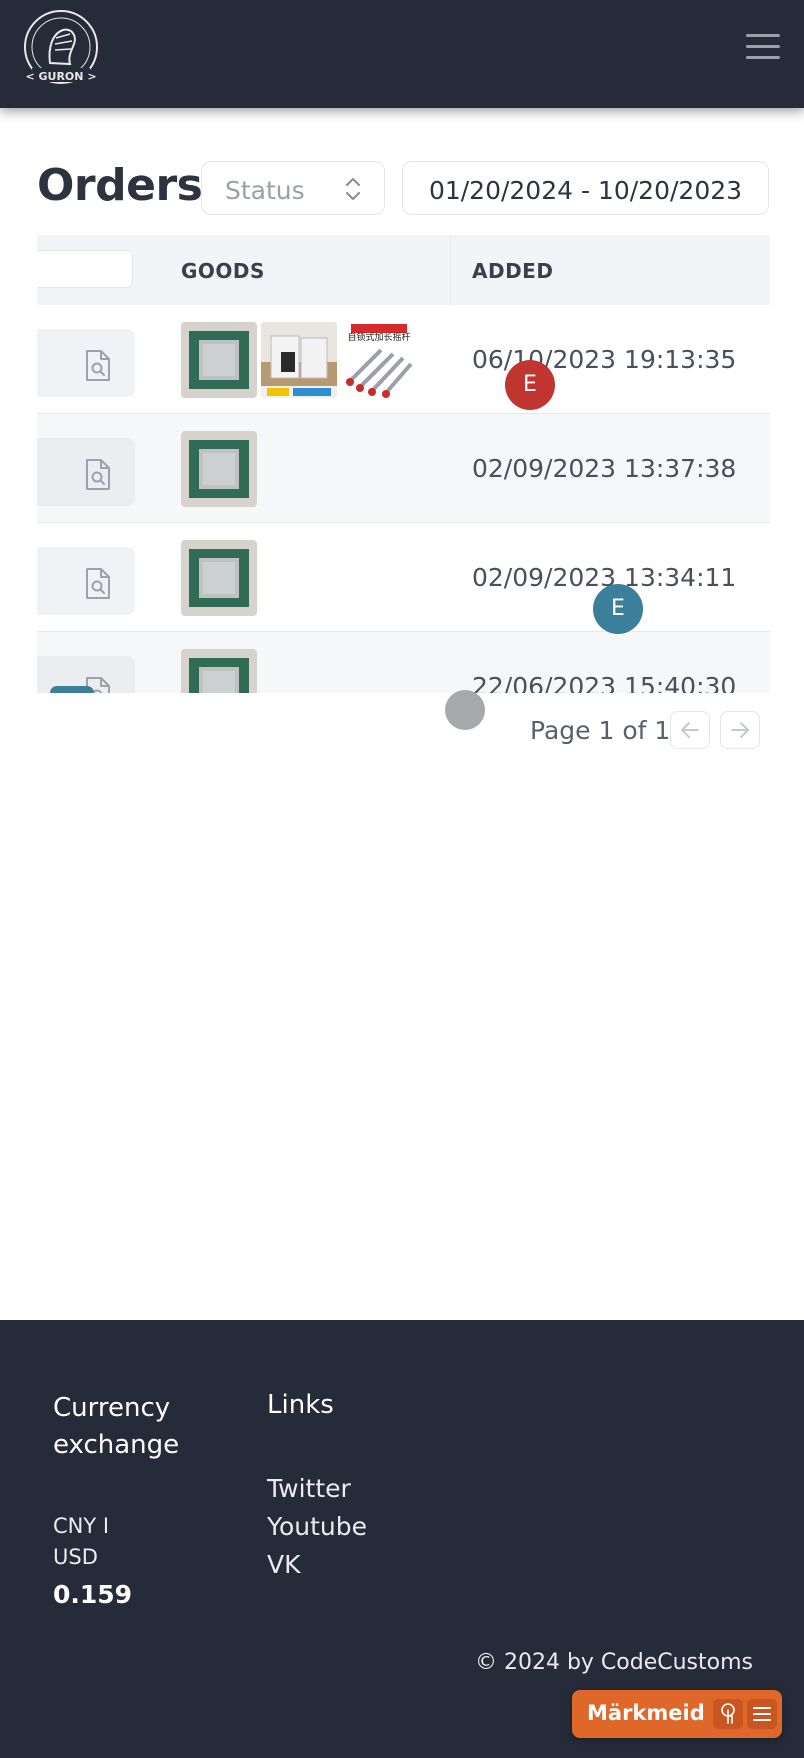  Describe the element at coordinates (309, 1488) in the screenshot. I see `footer-link-twitter: Twitter` at that location.